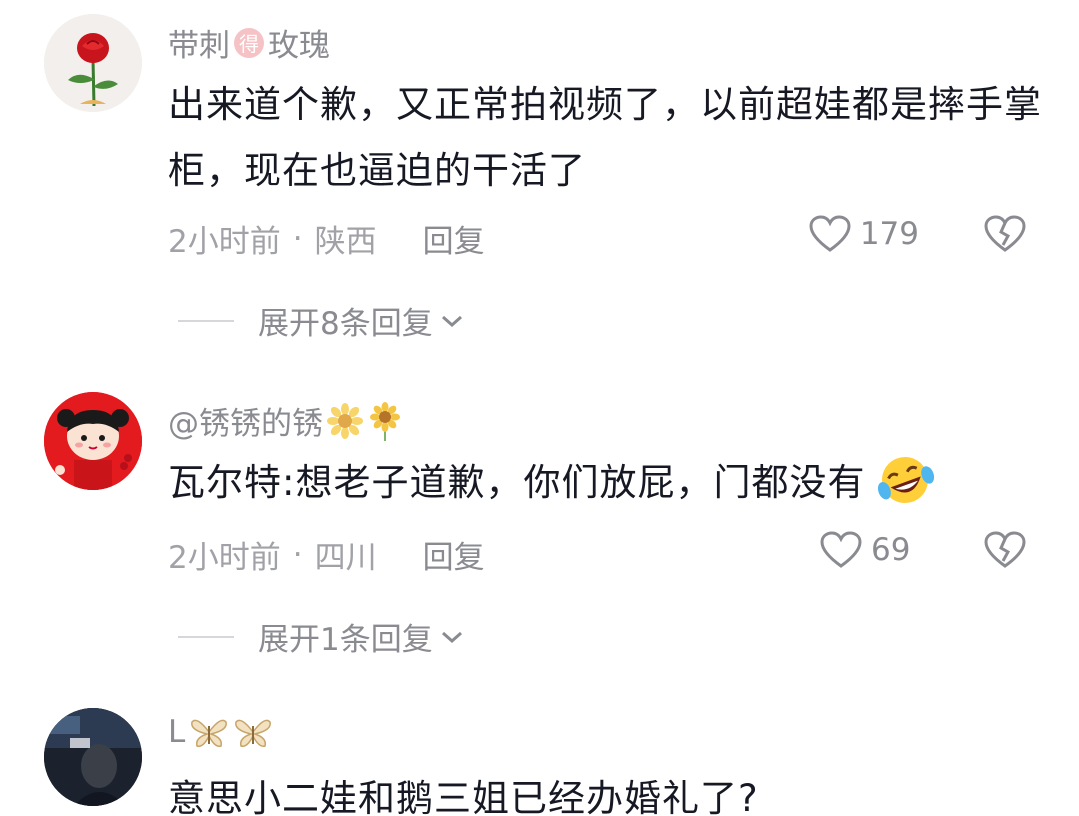 The height and width of the screenshot is (816, 1079). What do you see at coordinates (463, 796) in the screenshot?
I see `comment-text: 意思小二娃和鹅三姐已经办婚礼了?` at bounding box center [463, 796].